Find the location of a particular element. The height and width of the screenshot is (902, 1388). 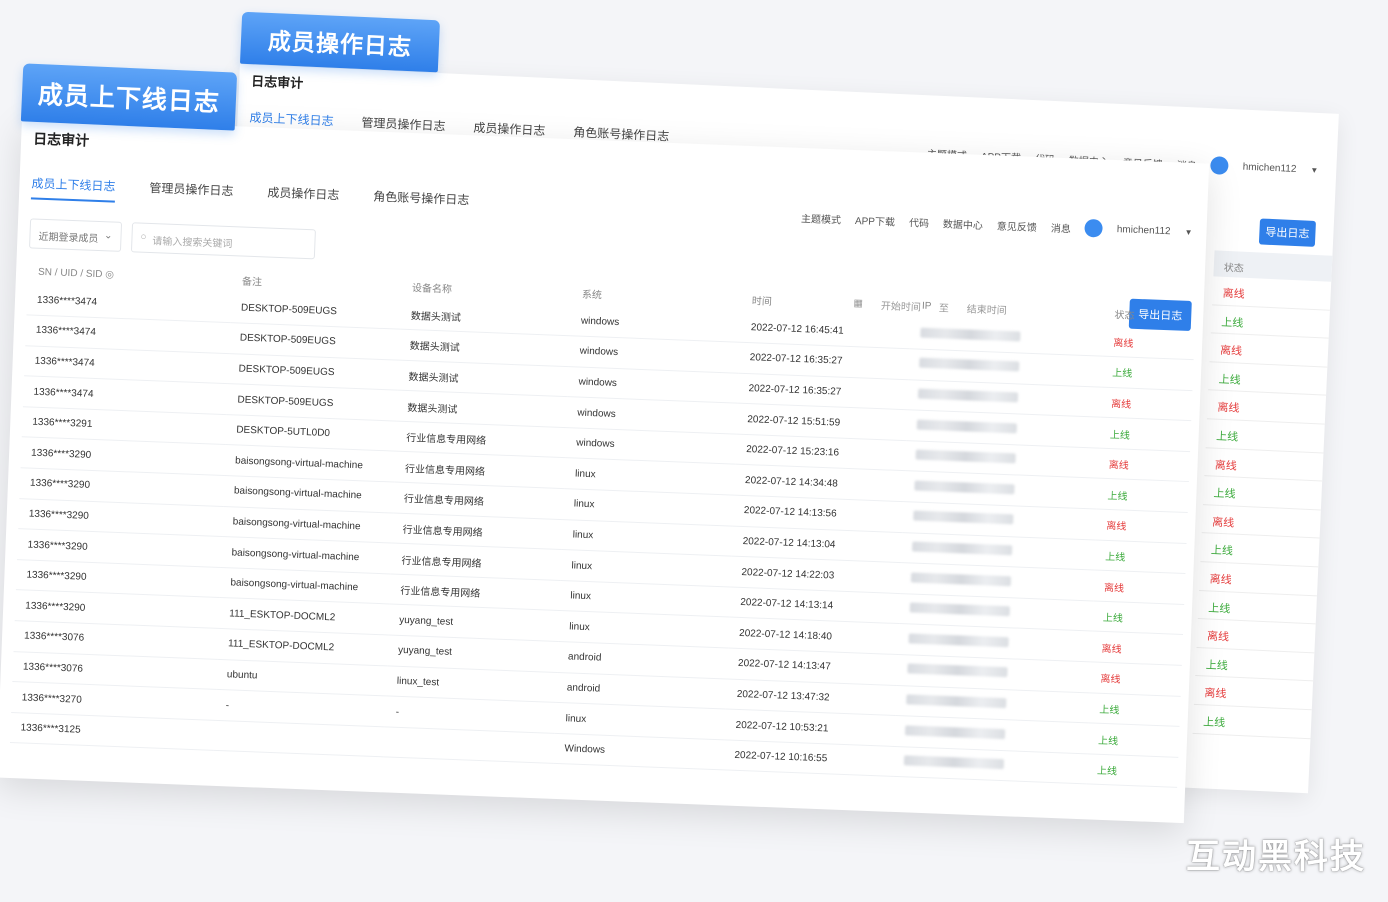

status-column: 状态 离线 上线 离线 上线 离线 上线 离线 上线 离线 上线 离线 上线 离线 上线 离线 上线 is located at coordinates (1262, 494).